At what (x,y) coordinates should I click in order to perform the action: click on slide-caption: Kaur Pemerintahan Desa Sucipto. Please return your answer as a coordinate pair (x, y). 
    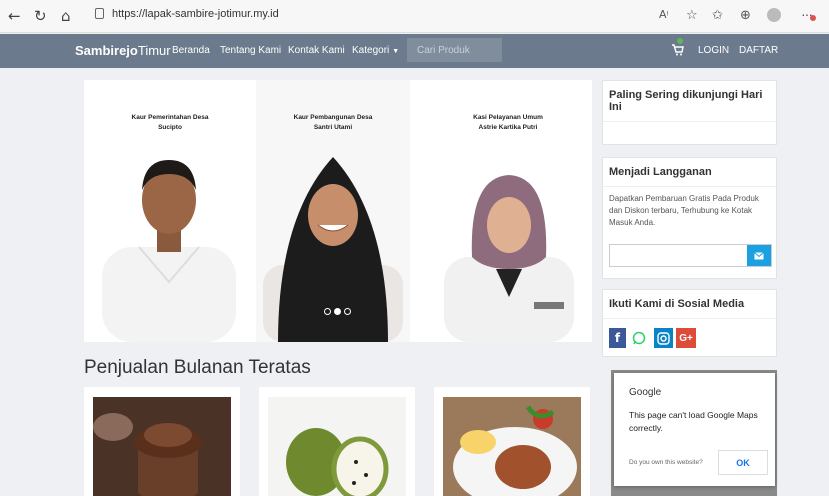
    Looking at the image, I should click on (170, 122).